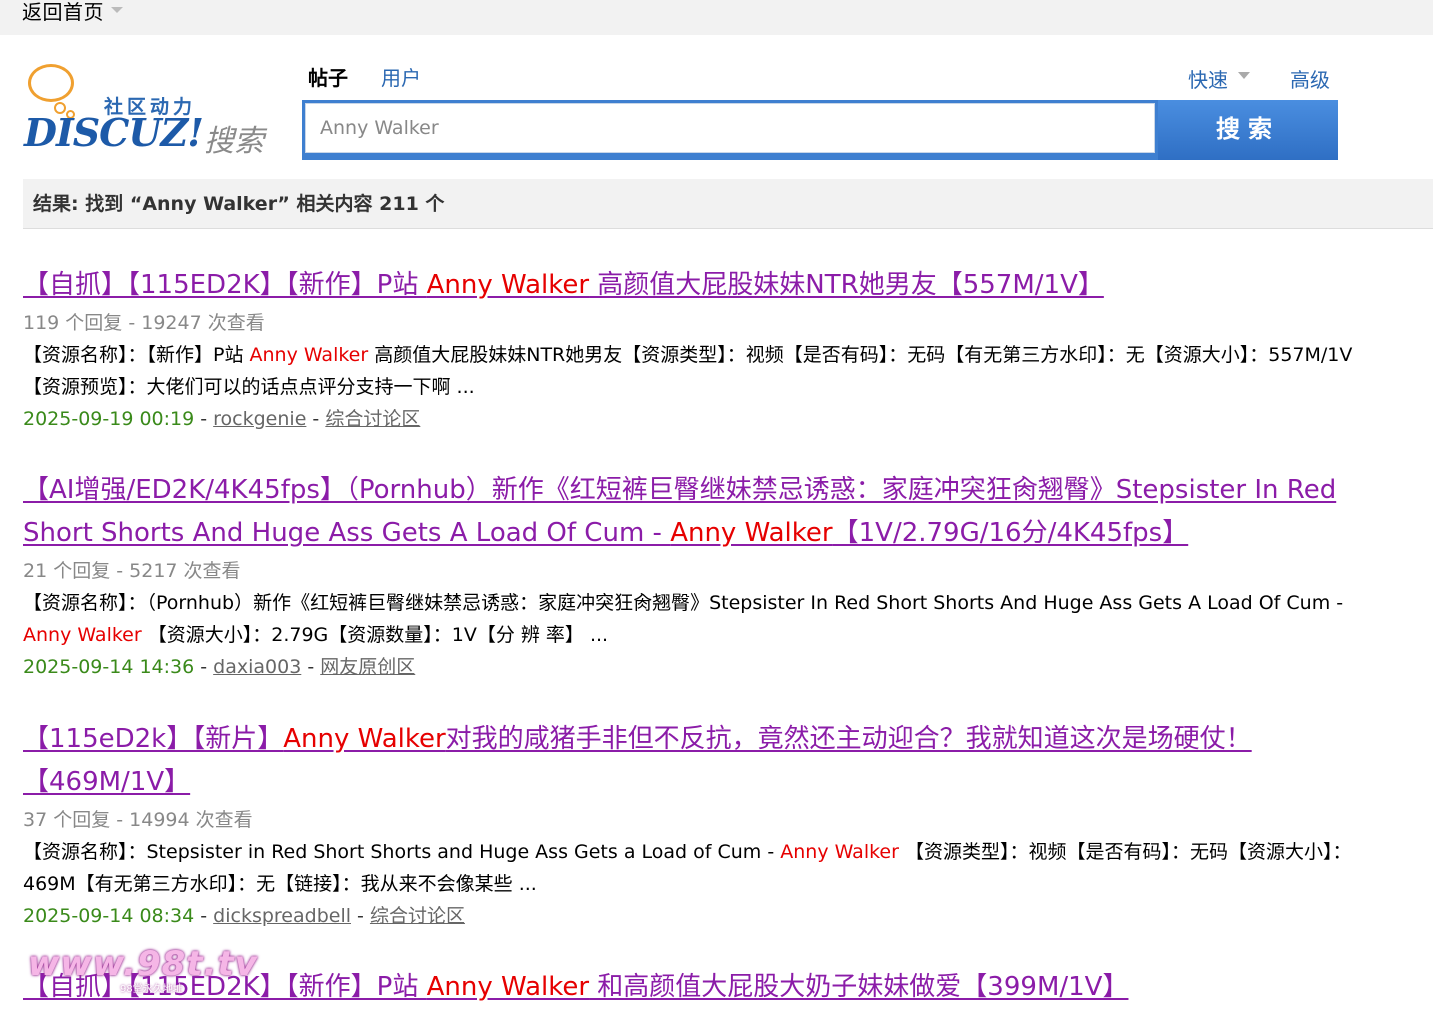  I want to click on result-stats: 21 个回复 - 5217 次查看, so click(132, 571).